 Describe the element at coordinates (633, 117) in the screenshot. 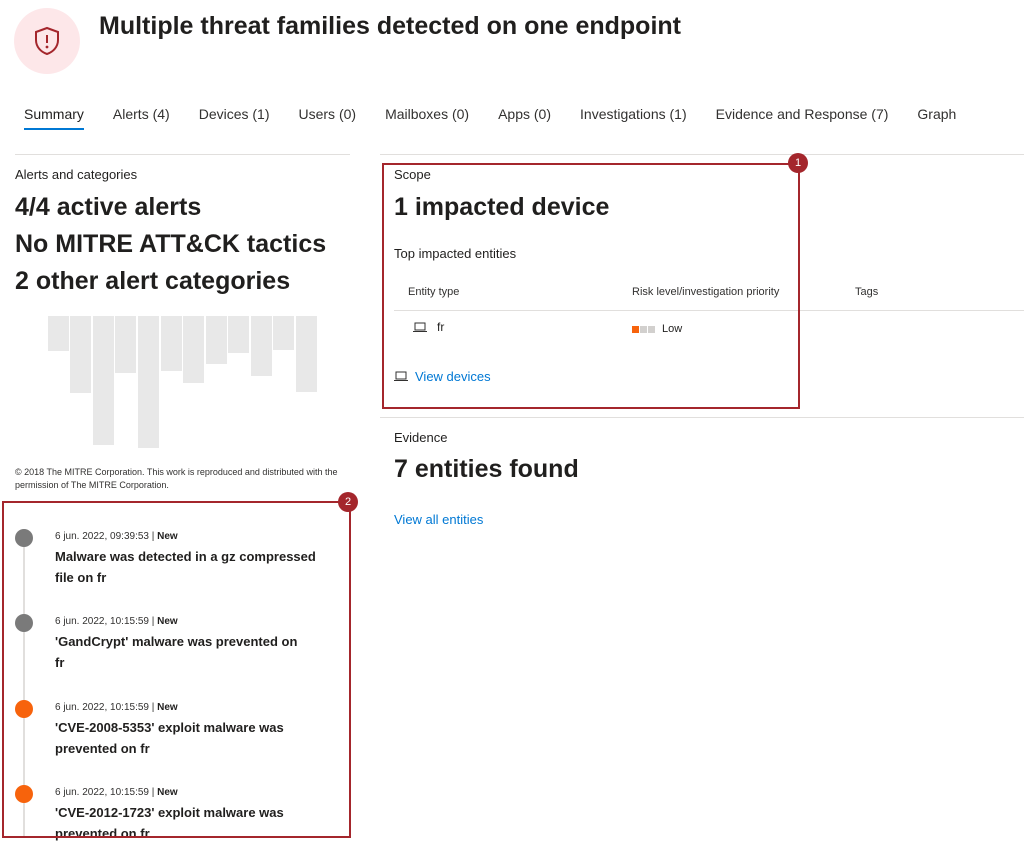

I see `tab-investigations: Investigations (1)` at that location.